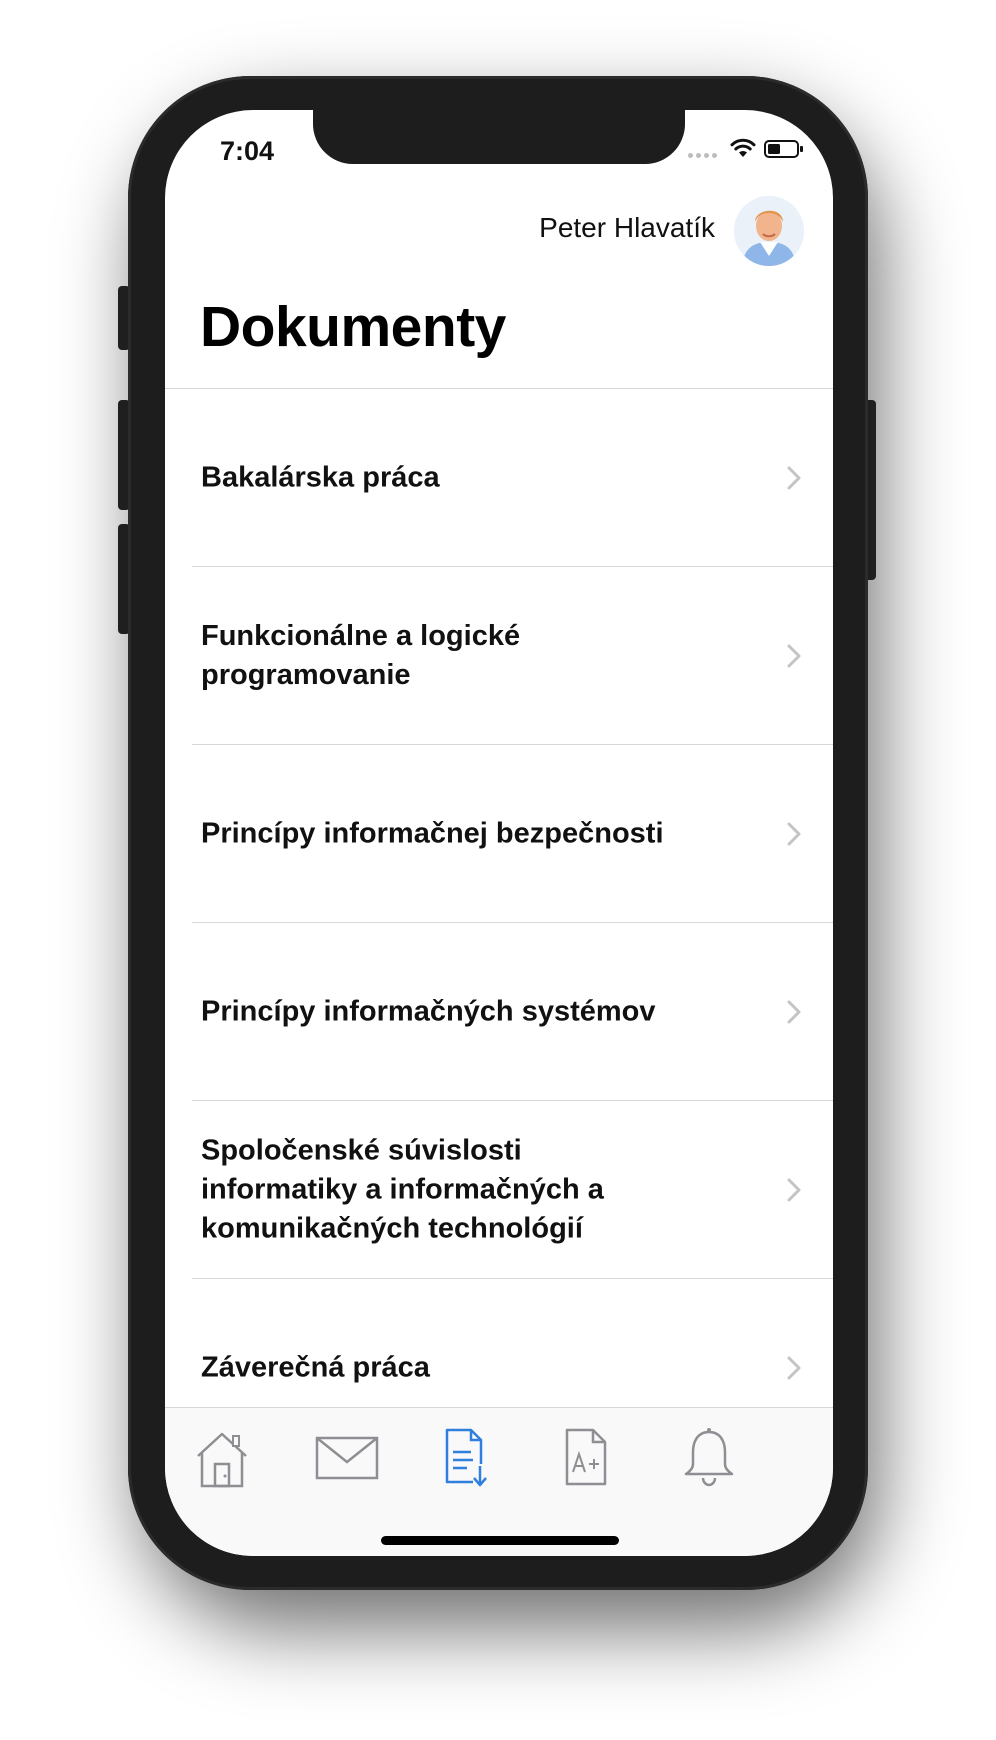 Image resolution: width=996 pixels, height=1740 pixels. Describe the element at coordinates (353, 327) in the screenshot. I see `page-title: Dokumenty` at that location.